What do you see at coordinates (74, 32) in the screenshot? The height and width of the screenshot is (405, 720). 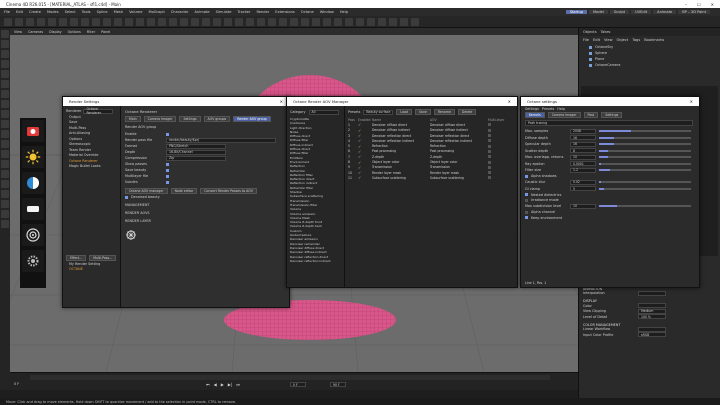 I see `viewport-menu-options: Options` at bounding box center [74, 32].